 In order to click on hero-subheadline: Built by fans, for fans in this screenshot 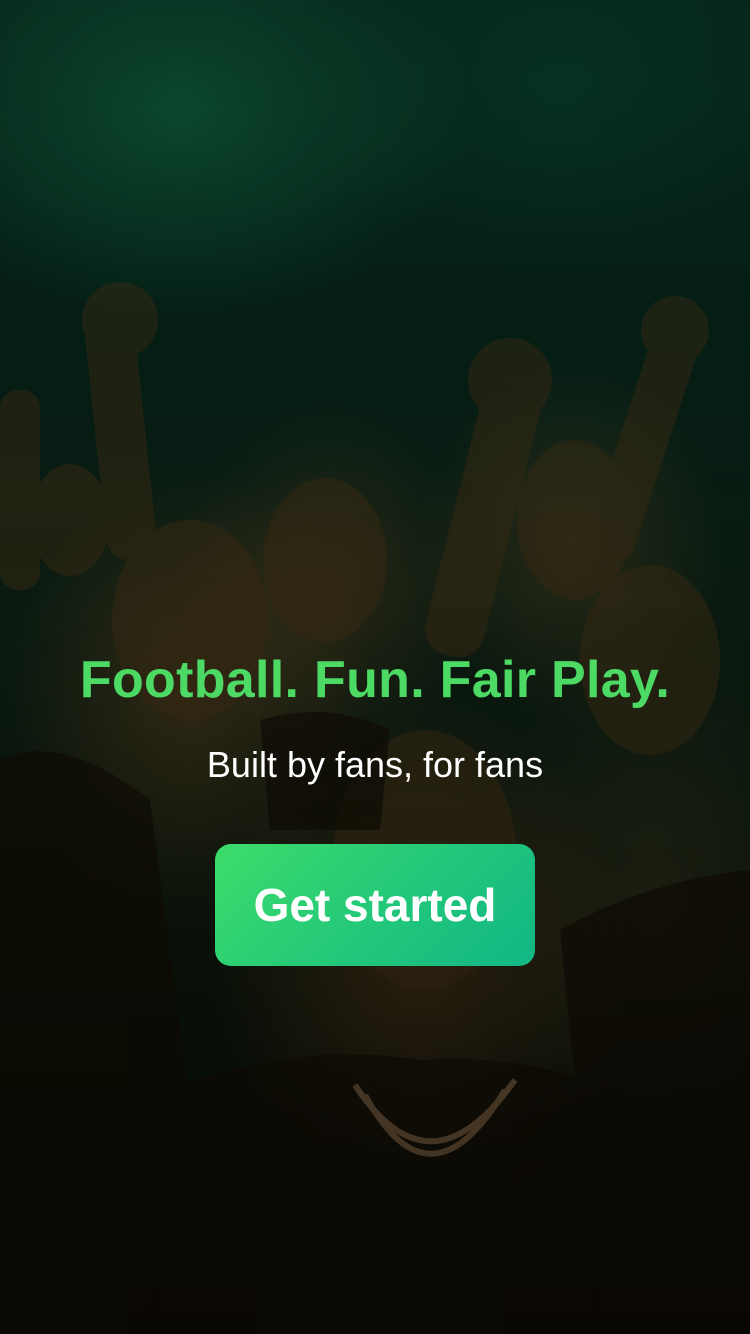, I will do `click(375, 764)`.